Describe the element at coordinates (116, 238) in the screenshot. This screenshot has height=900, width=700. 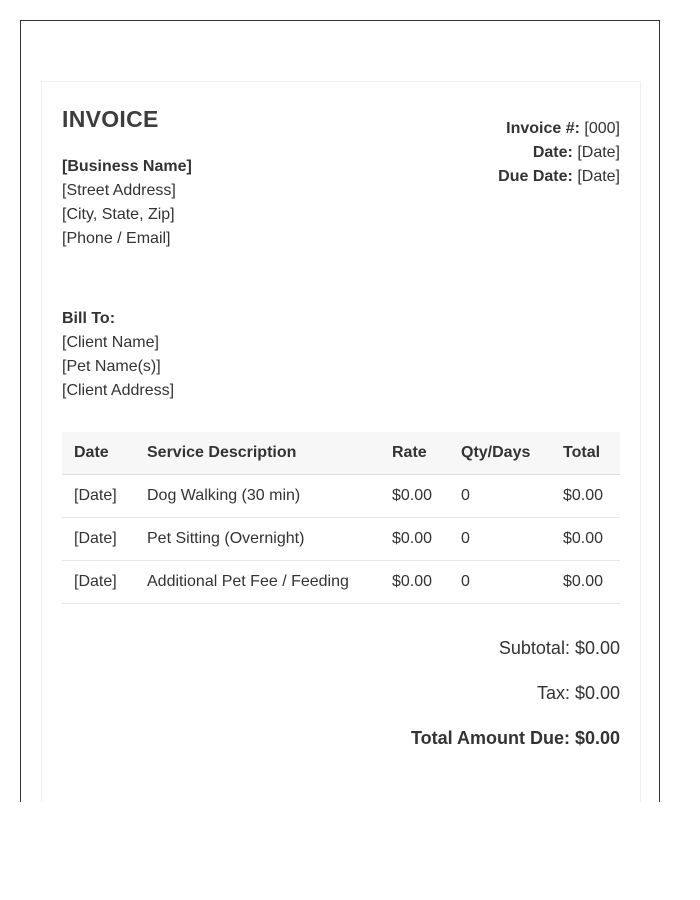
I see `business-contact: [Phone / Email]` at that location.